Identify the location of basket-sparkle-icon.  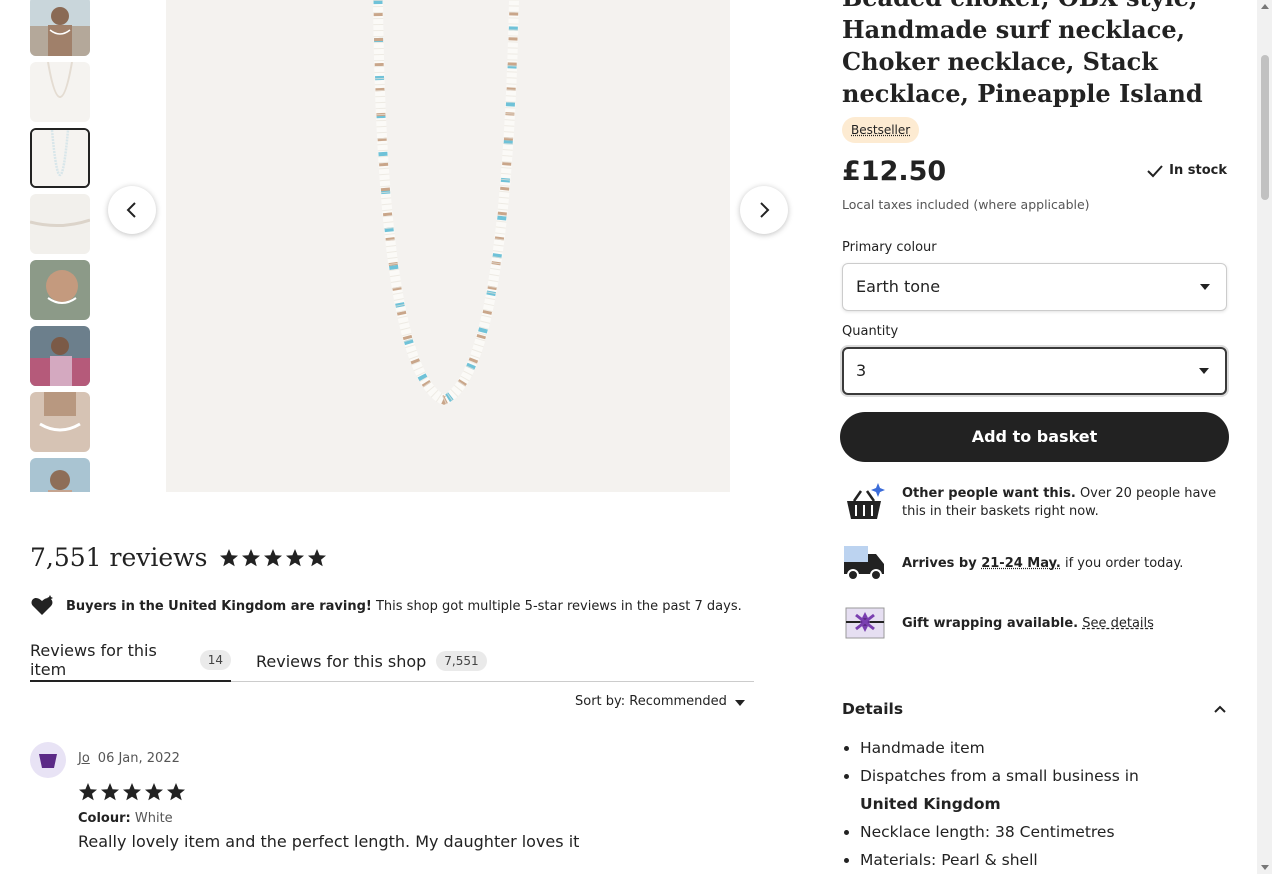
(864, 503).